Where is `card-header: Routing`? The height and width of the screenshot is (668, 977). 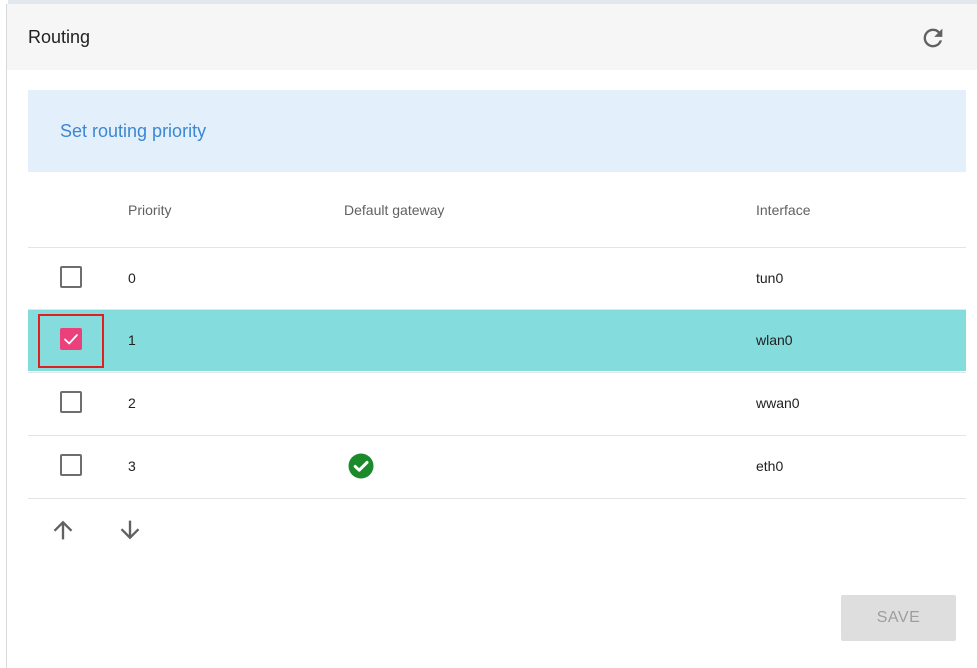
card-header: Routing is located at coordinates (492, 37).